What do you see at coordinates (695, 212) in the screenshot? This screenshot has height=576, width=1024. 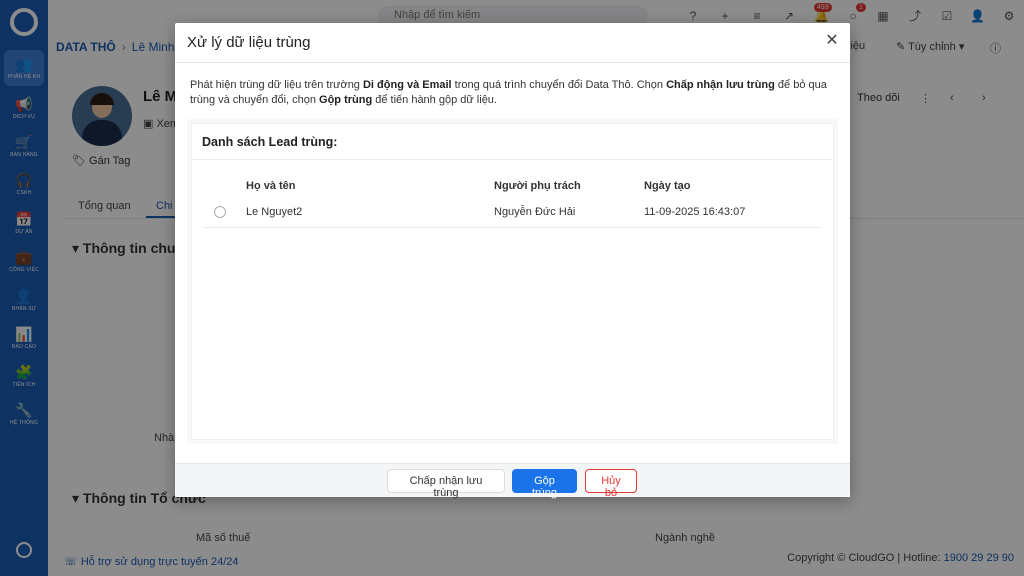 I see `cell-created: 11-09-2025 16:43:07` at bounding box center [695, 212].